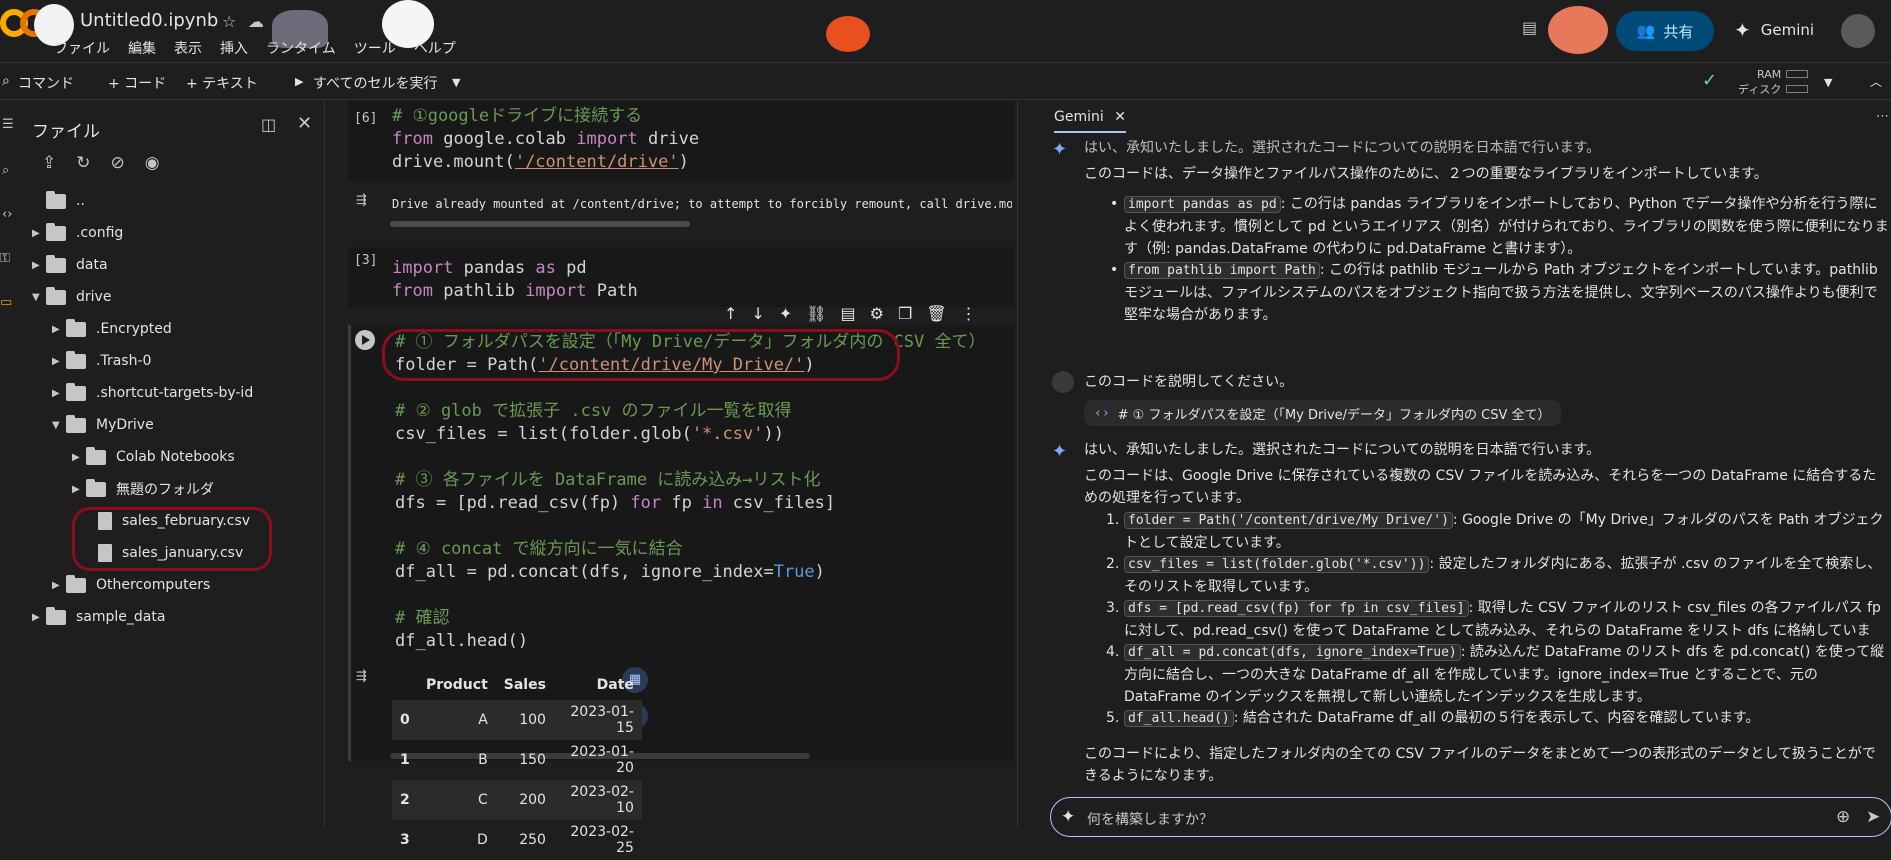  What do you see at coordinates (375, 83) in the screenshot?
I see `run-all-button: すべてのセルを実行` at bounding box center [375, 83].